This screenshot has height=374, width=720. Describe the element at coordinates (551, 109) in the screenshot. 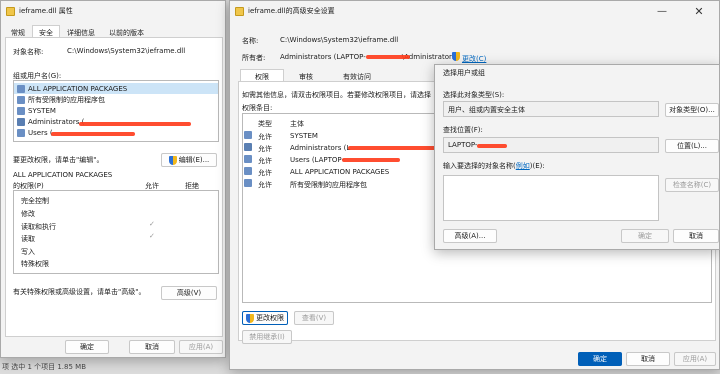

I see `object-type-field: 用户、组或内置安全主体` at that location.